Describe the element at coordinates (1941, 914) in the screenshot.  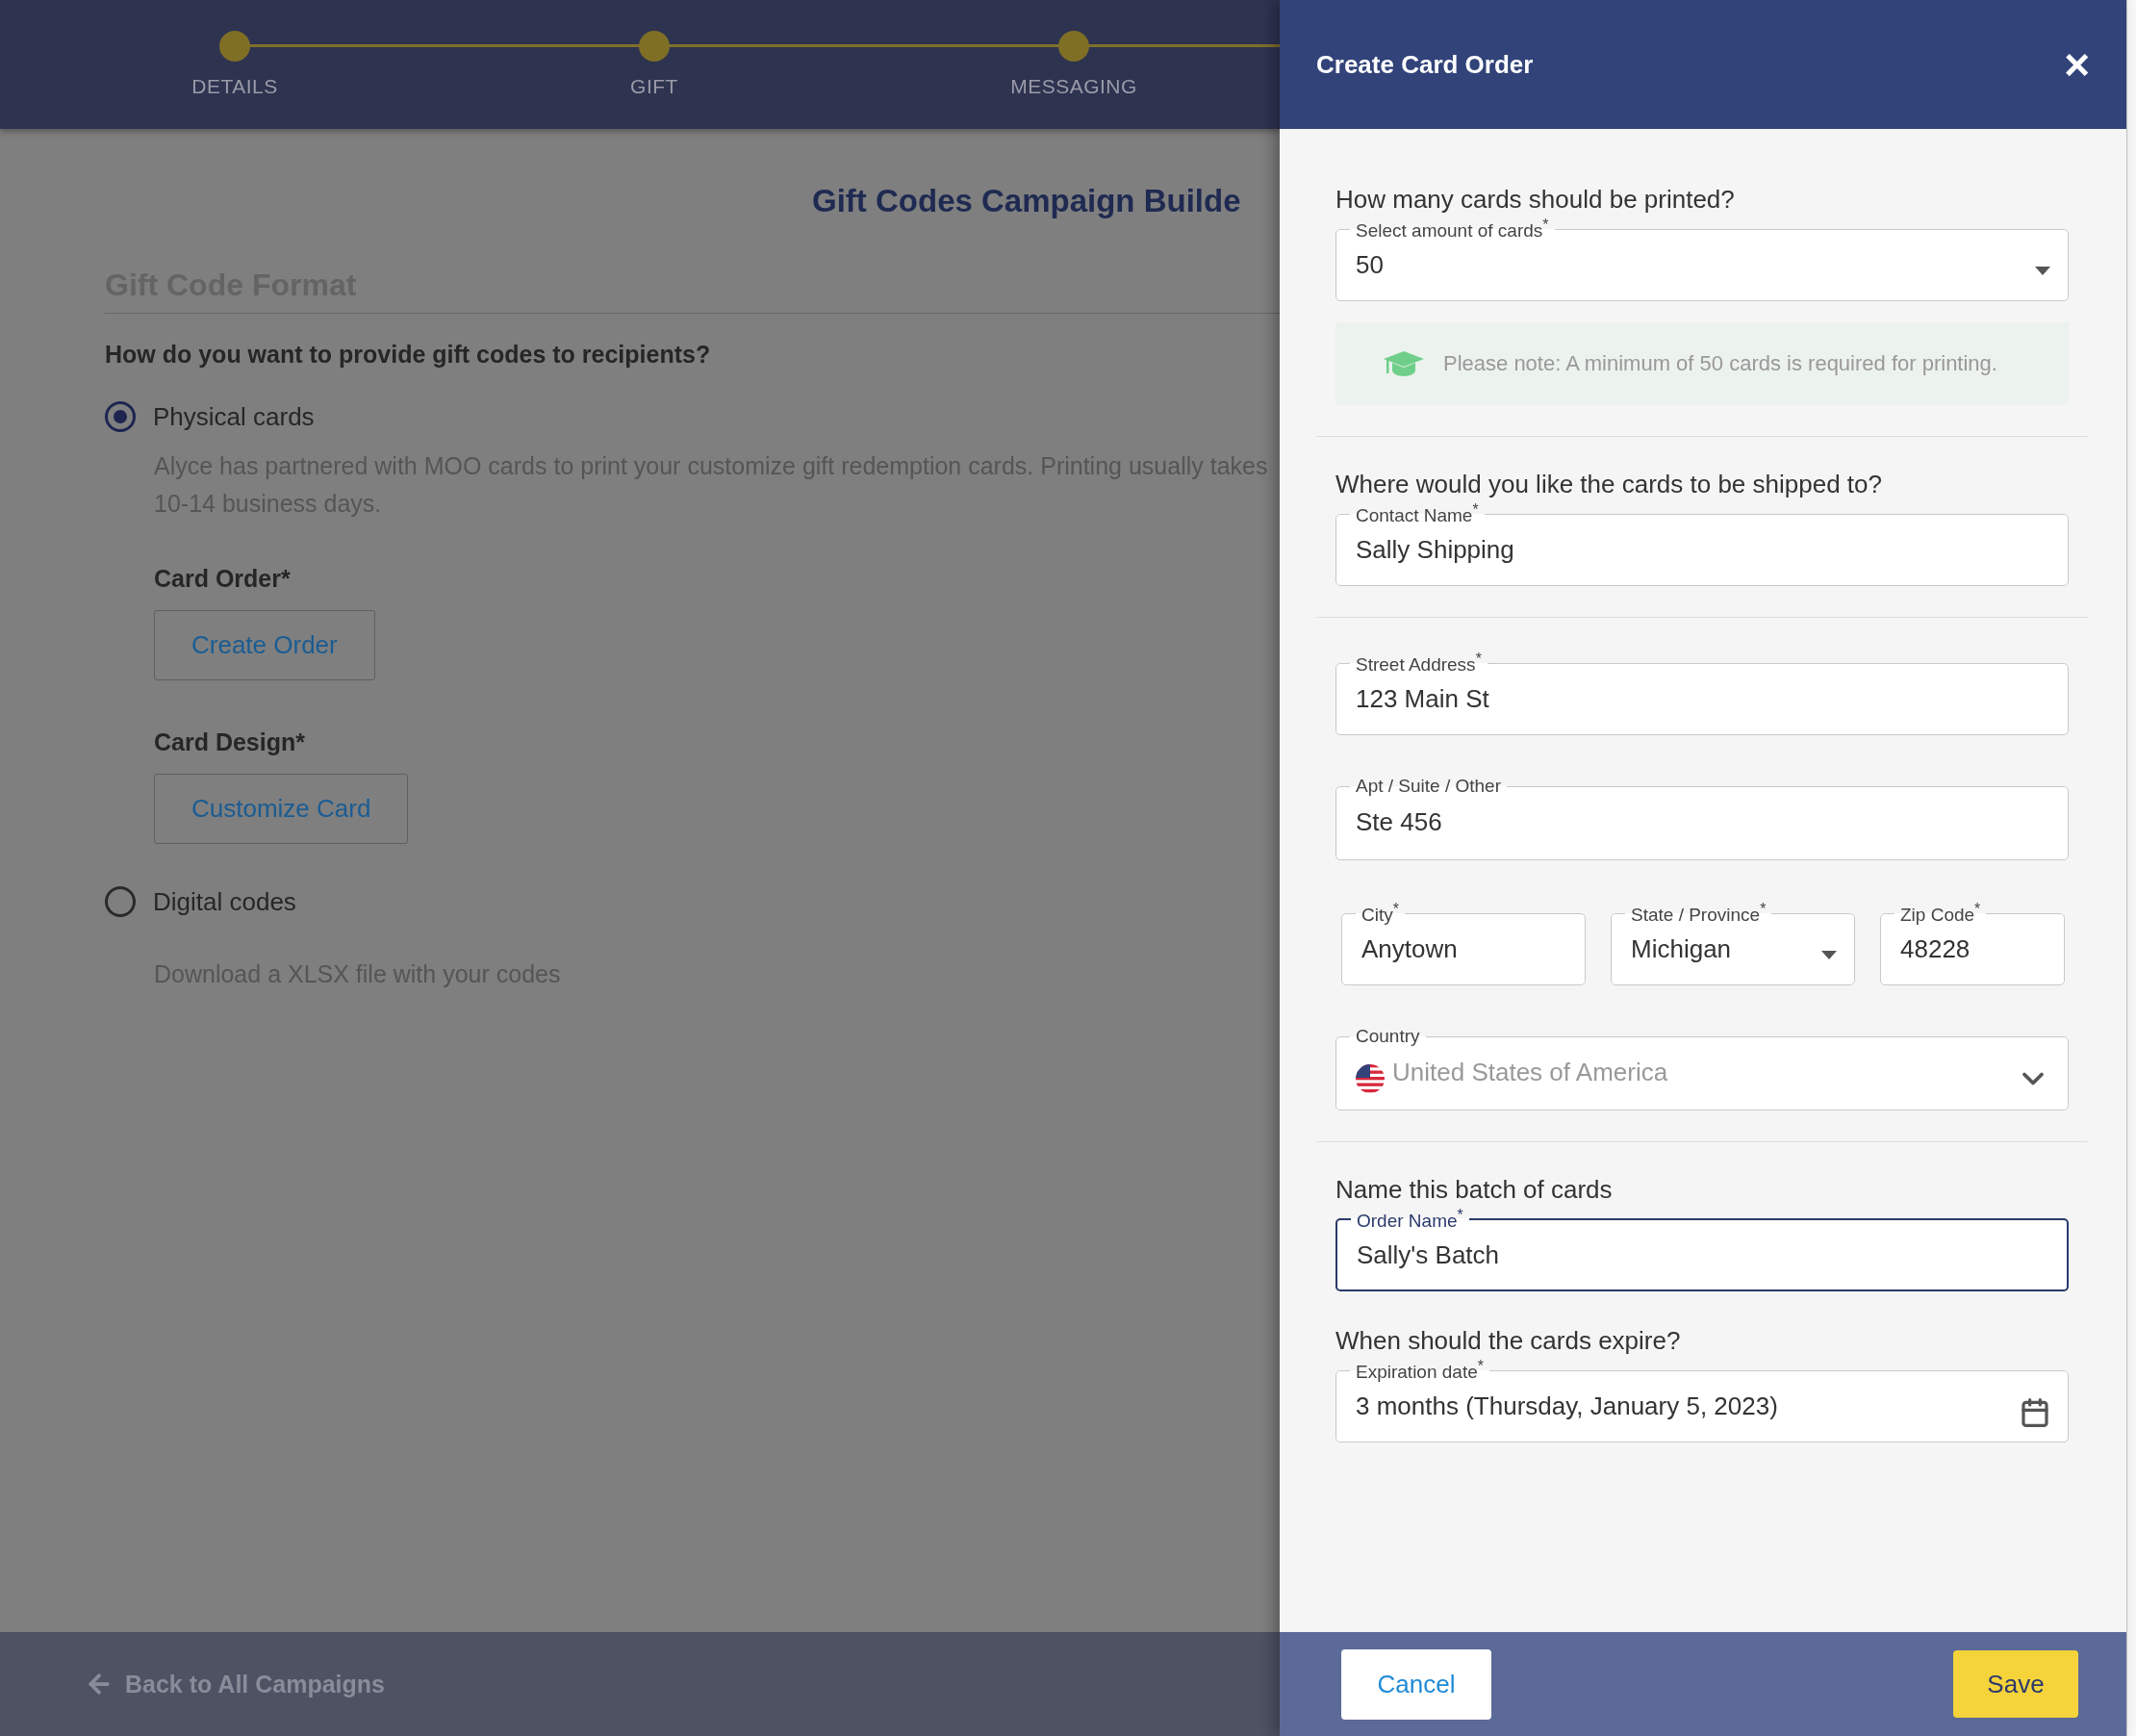
I see `field-label: Zip Code$^{*}$` at that location.